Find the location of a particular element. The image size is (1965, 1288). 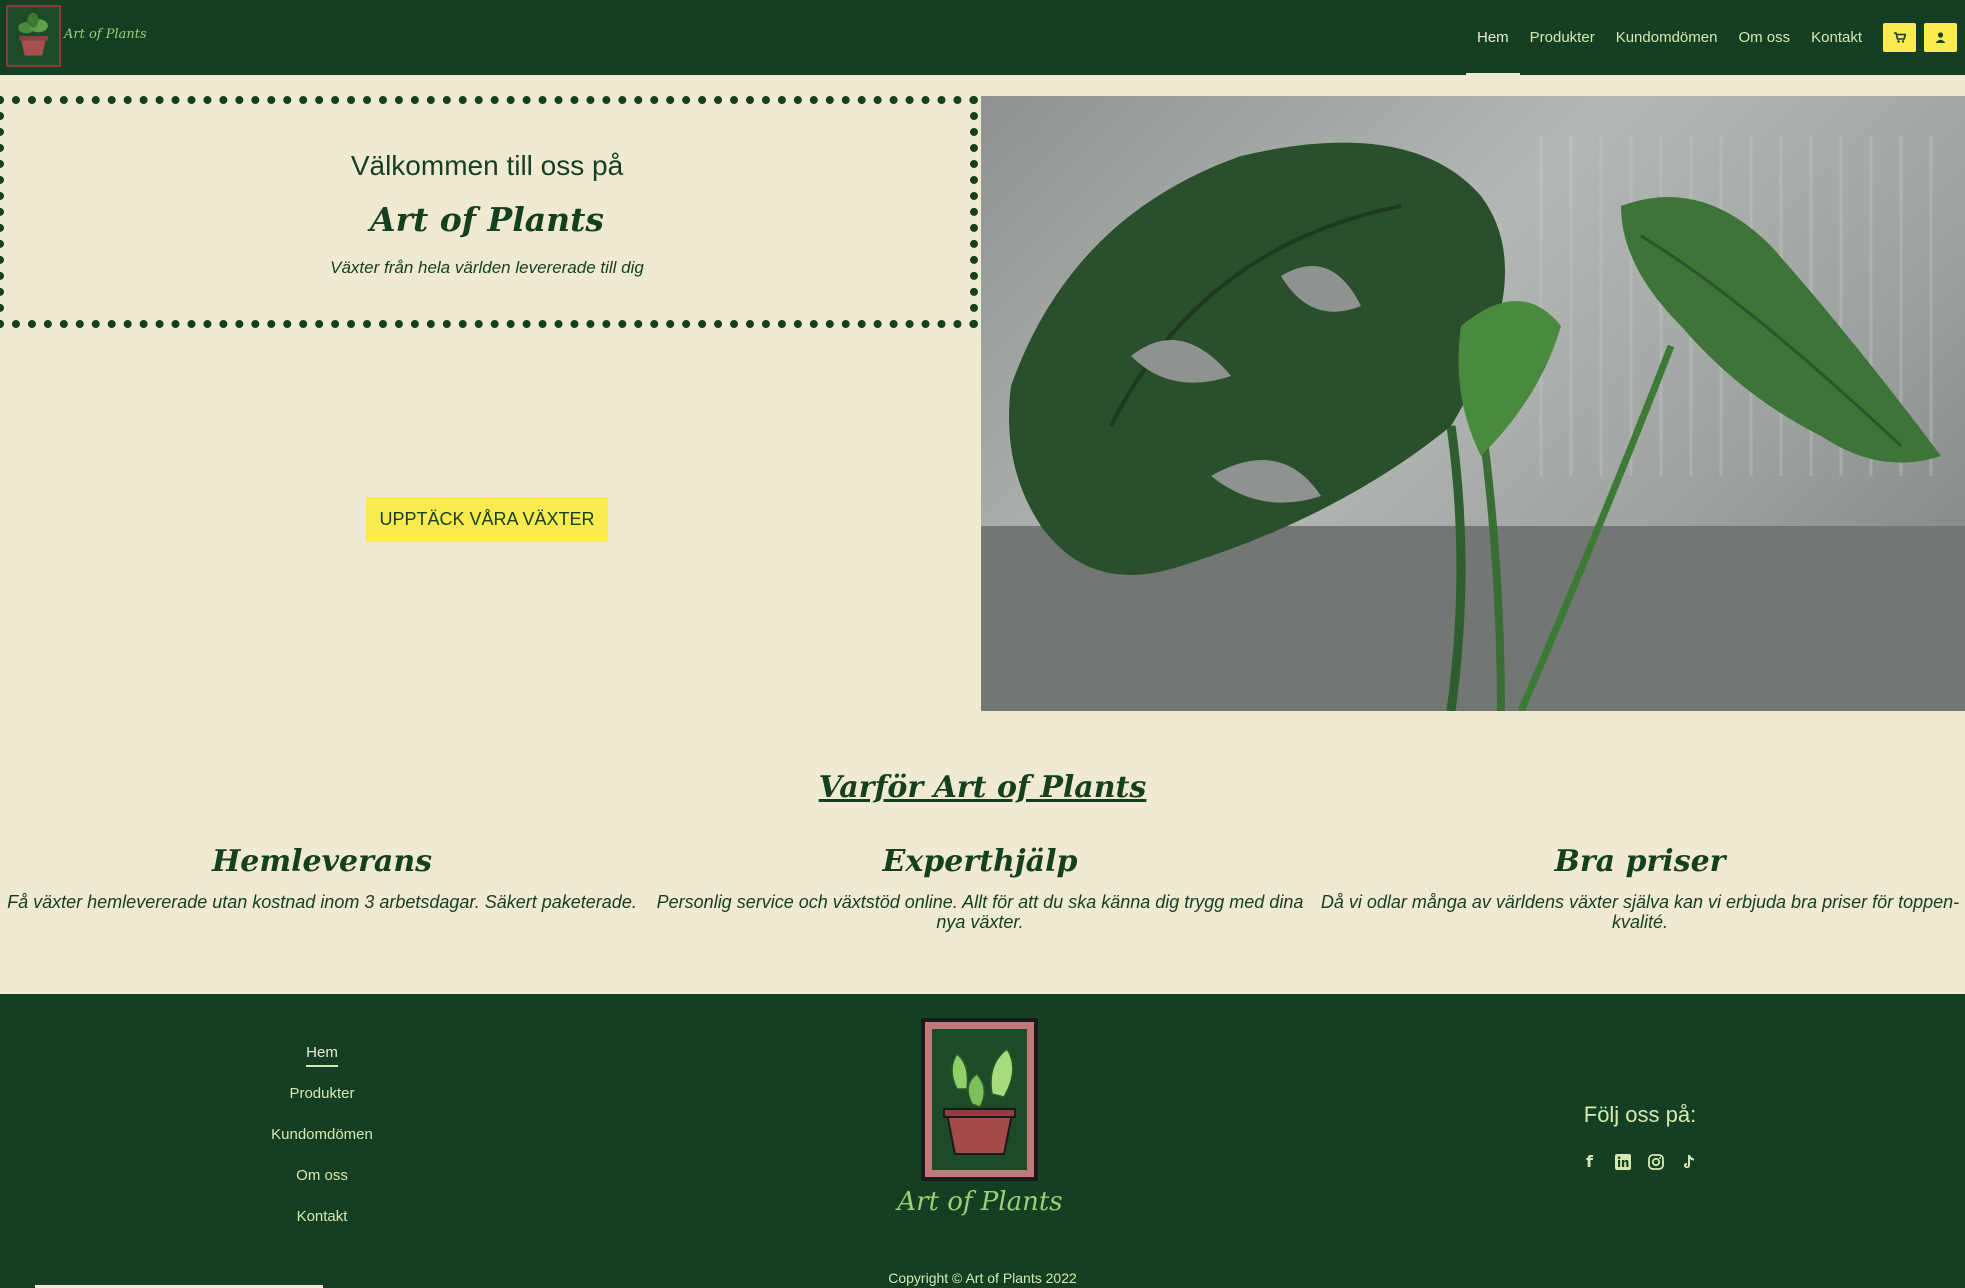

tiktok-icon is located at coordinates (1688, 1161).